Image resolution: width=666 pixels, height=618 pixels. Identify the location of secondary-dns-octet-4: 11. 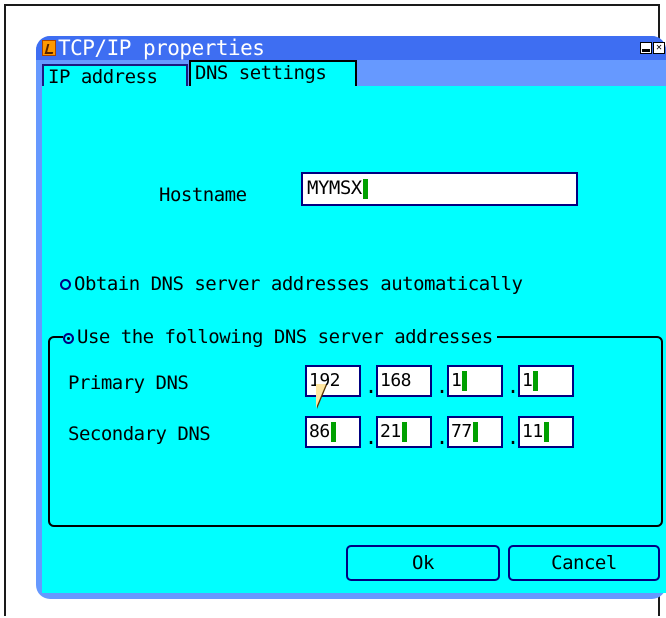
(546, 432).